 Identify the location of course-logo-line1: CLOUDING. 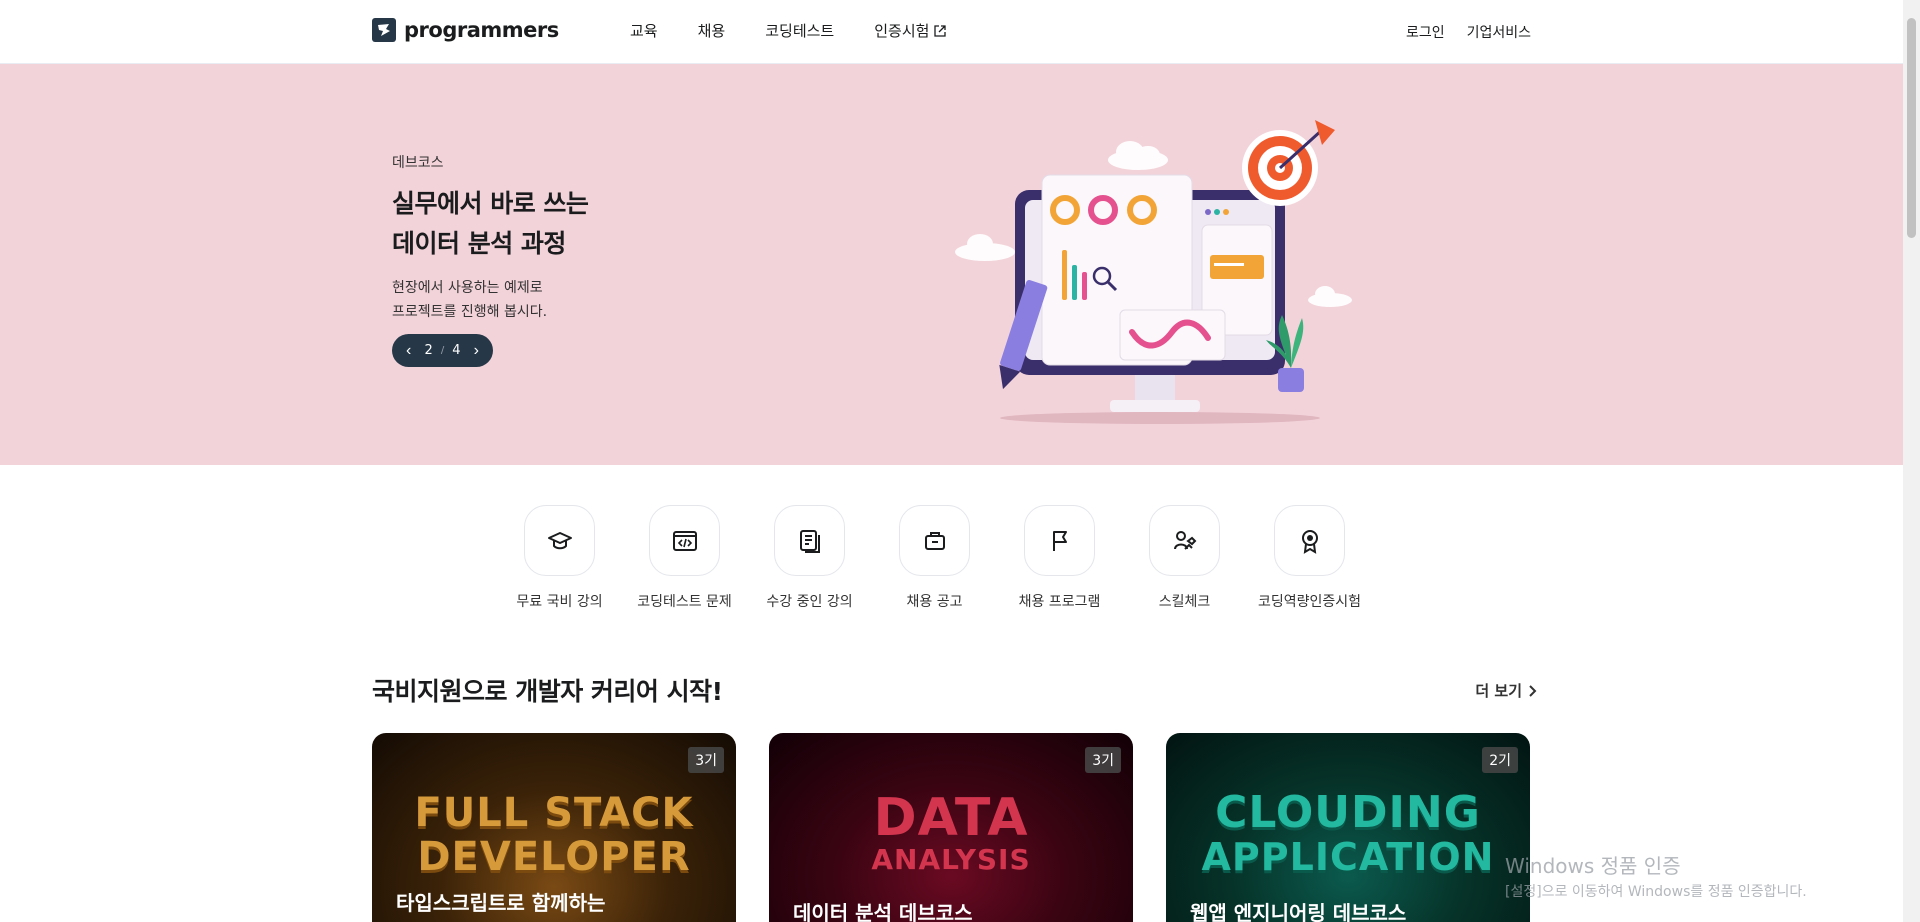
(1348, 812).